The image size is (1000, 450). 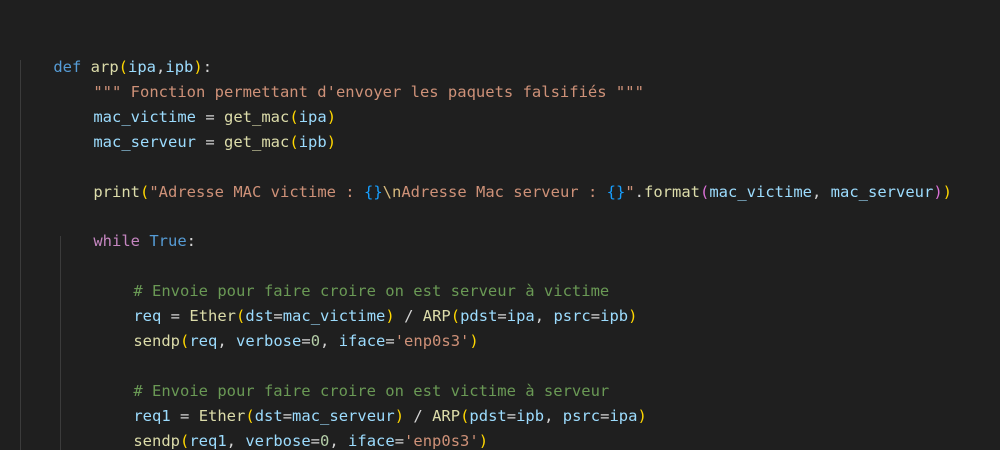 I want to click on code-token: Adresse Mac serveur :, so click(x=504, y=192).